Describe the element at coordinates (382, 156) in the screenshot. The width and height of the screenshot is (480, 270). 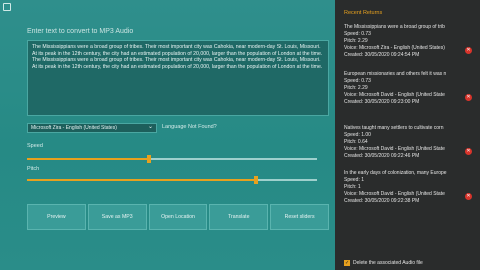
I see `entry-created: Created: 30/05/2020 09:22:46 PM` at that location.